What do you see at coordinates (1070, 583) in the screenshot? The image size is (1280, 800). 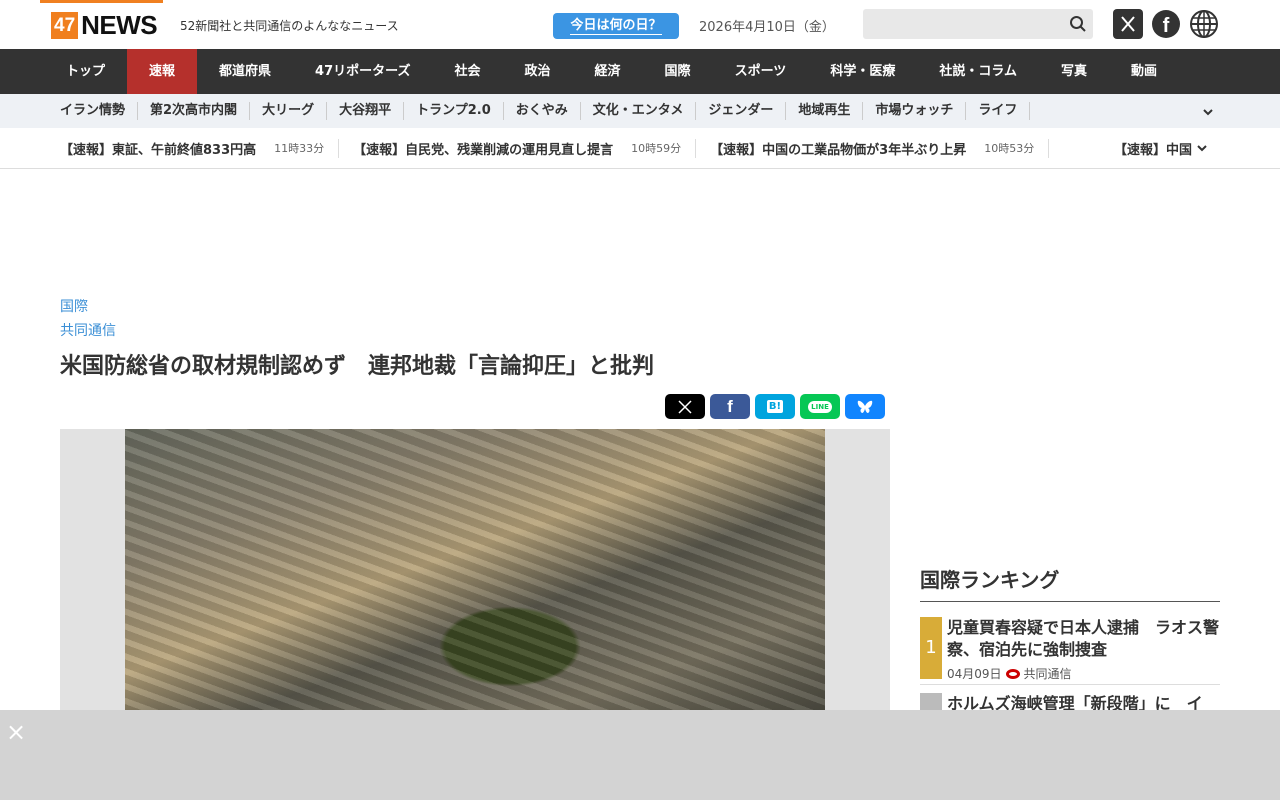 I see `ranking-title: 国際ランキング` at bounding box center [1070, 583].